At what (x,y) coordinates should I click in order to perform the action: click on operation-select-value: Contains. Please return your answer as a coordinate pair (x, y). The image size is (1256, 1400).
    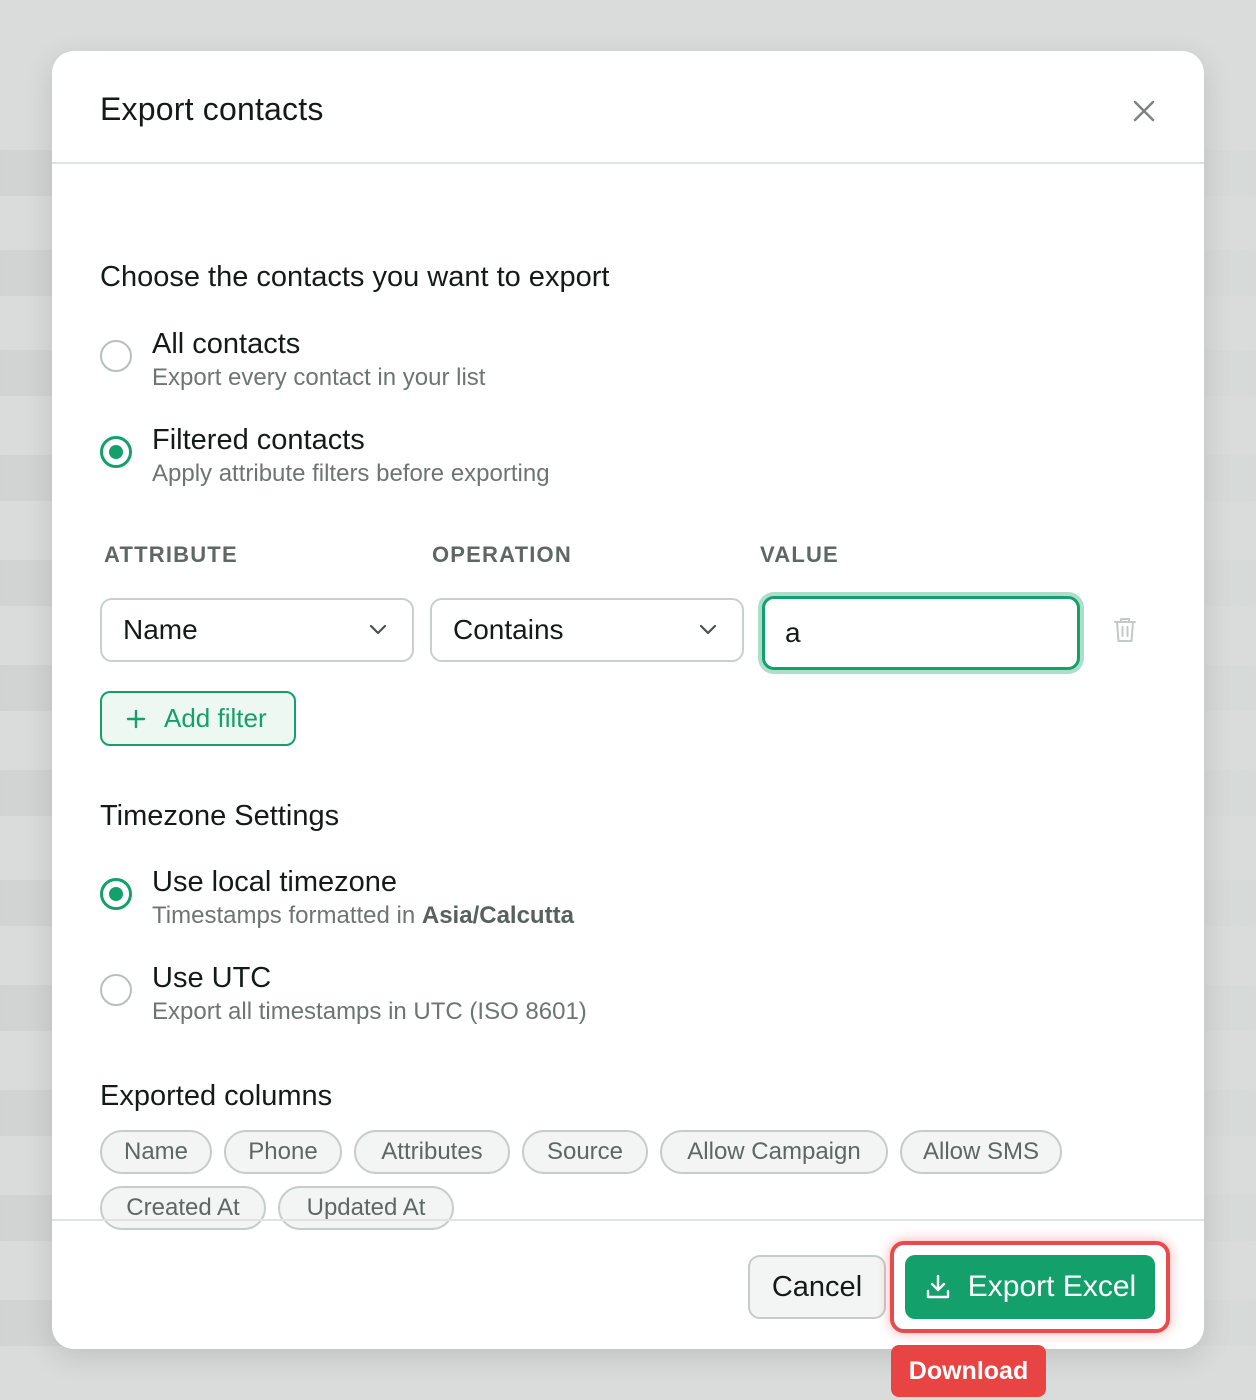
    Looking at the image, I should click on (508, 629).